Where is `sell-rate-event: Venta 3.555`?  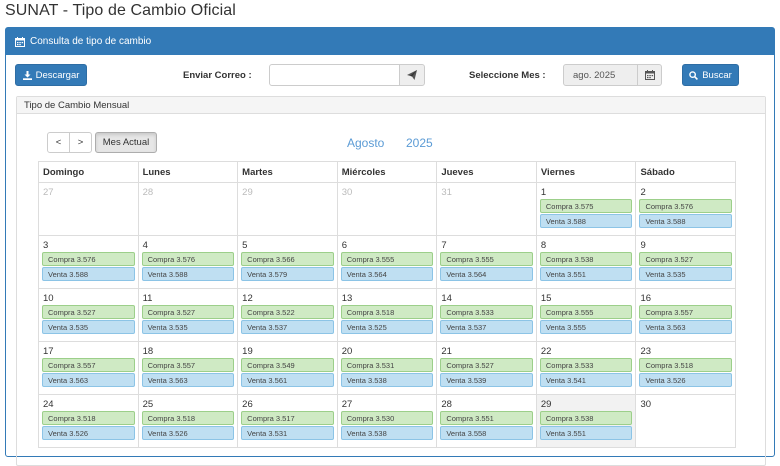
sell-rate-event: Venta 3.555 is located at coordinates (586, 327).